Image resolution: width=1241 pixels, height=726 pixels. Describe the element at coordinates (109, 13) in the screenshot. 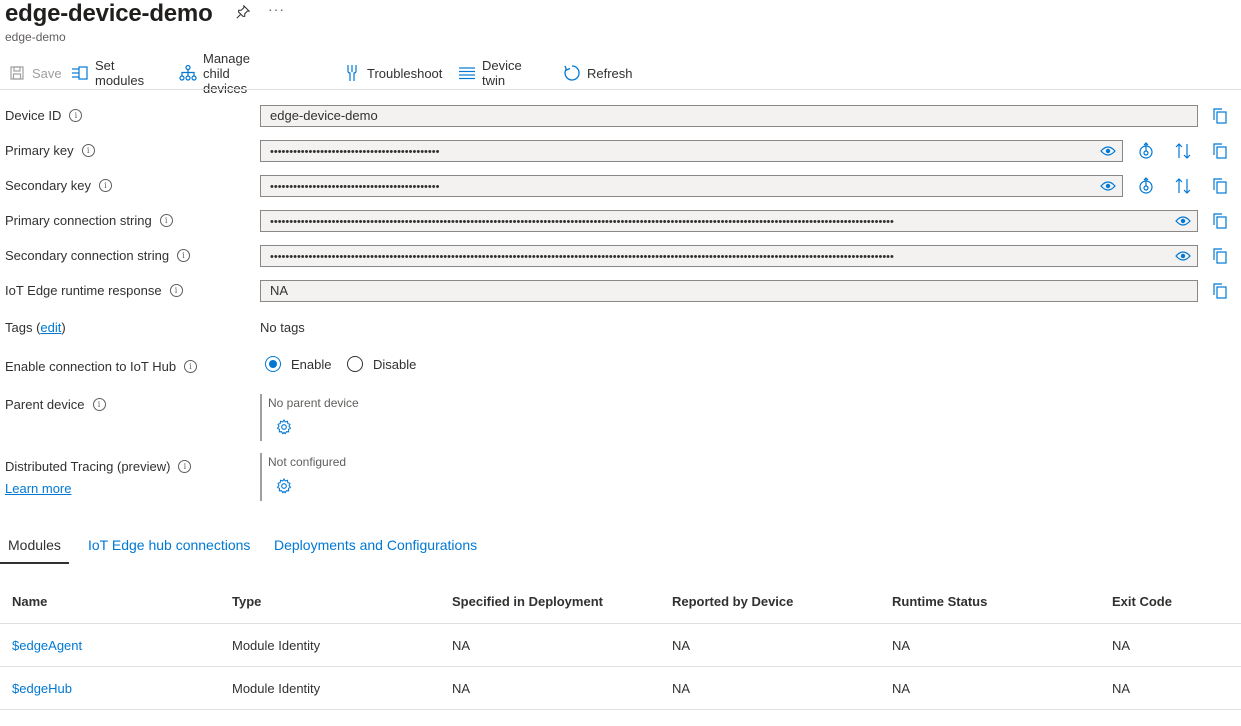

I see `page-title: edge-device-demo` at that location.